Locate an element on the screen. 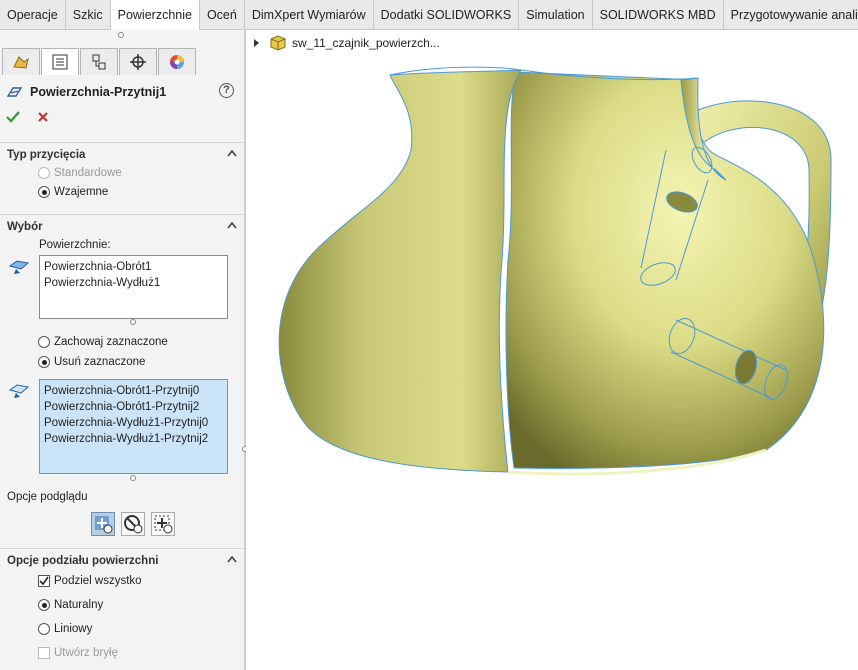 The image size is (858, 670). section-title: Typ przycięcia is located at coordinates (46, 155).